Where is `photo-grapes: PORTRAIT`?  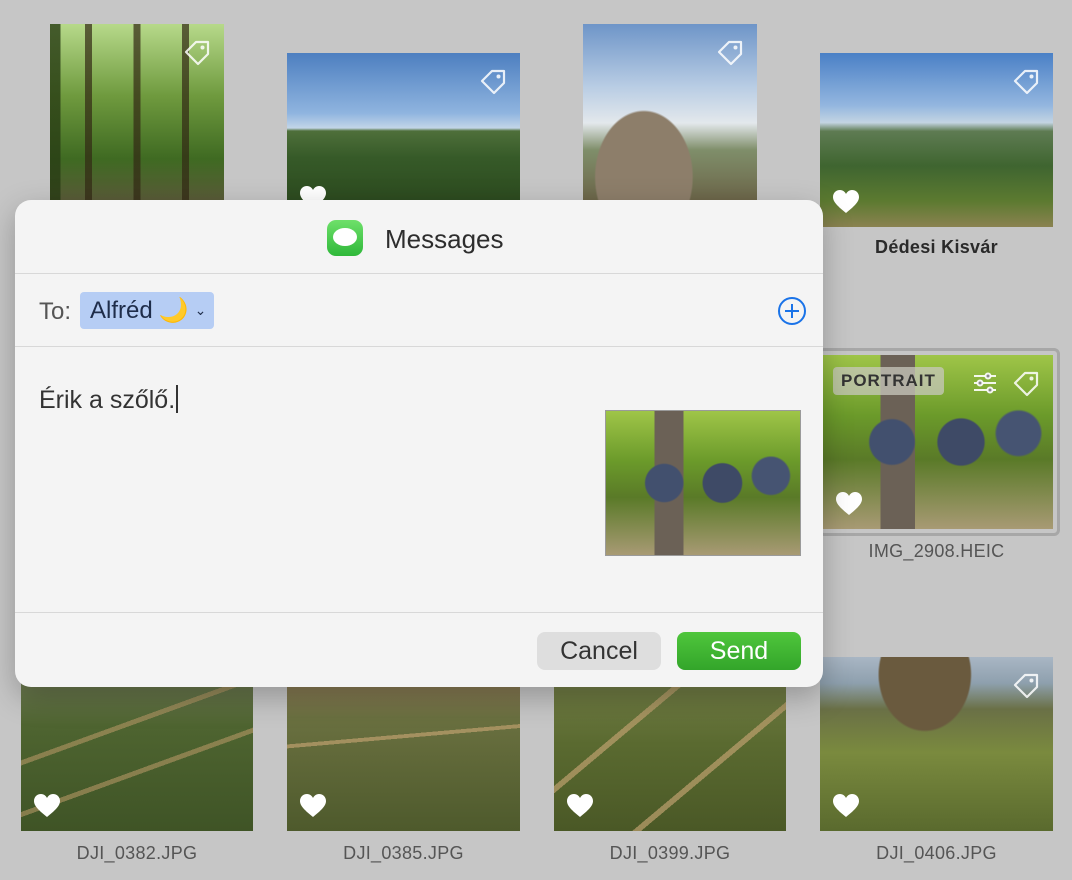
photo-grapes: PORTRAIT is located at coordinates (938, 442).